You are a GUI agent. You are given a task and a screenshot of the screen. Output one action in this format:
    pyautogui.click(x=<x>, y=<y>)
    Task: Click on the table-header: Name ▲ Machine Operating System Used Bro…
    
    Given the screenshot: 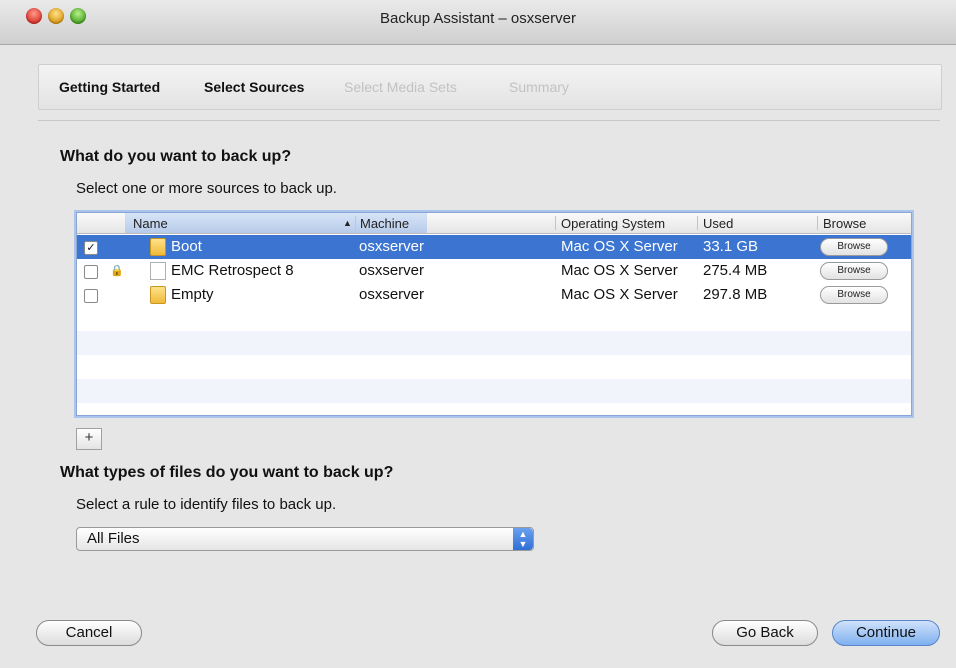 What is the action you would take?
    pyautogui.click(x=494, y=223)
    